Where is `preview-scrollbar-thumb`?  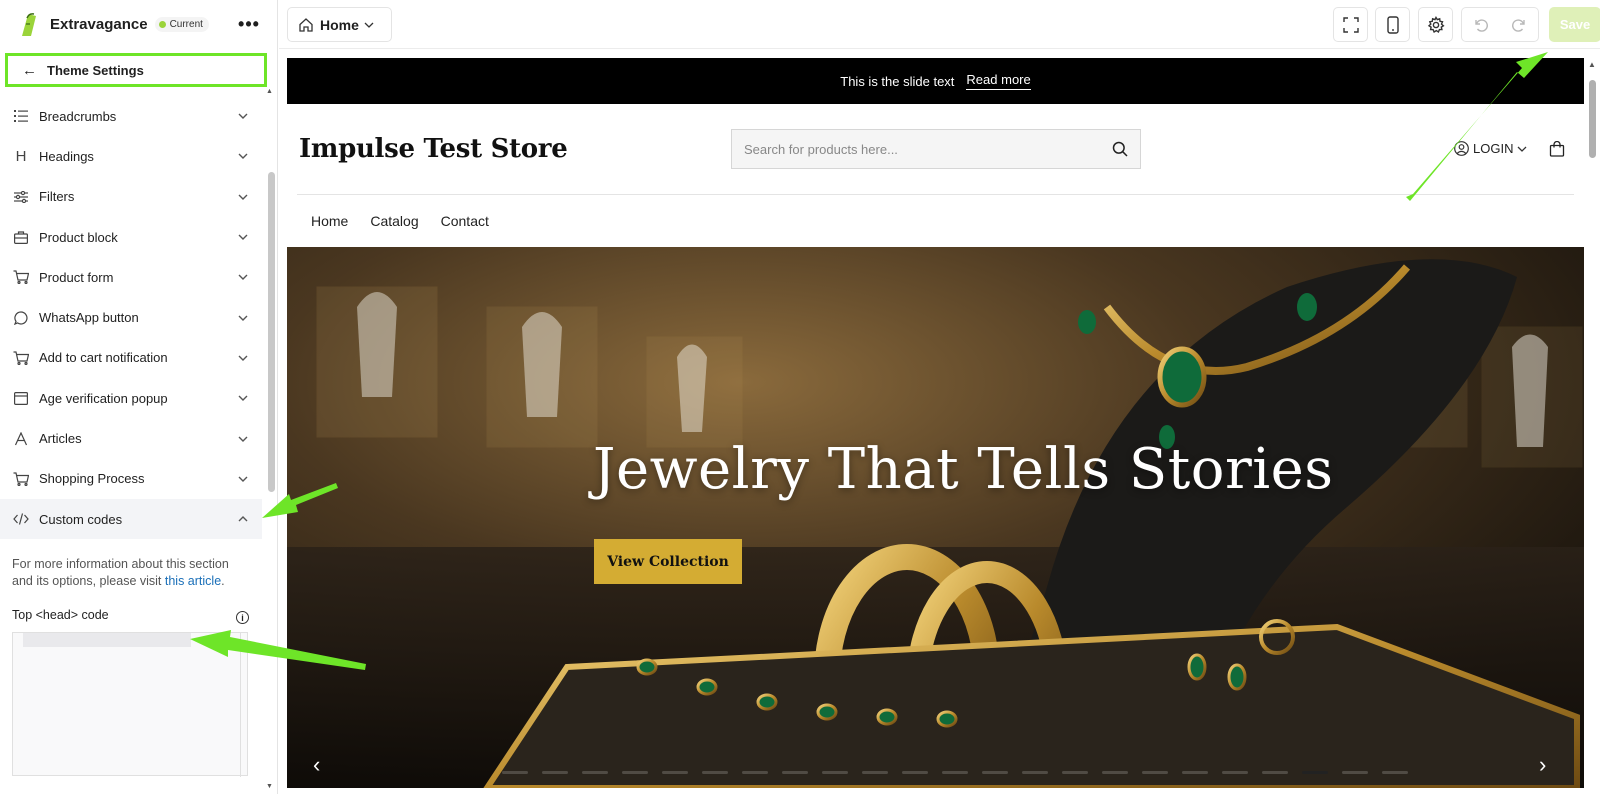 preview-scrollbar-thumb is located at coordinates (1592, 119).